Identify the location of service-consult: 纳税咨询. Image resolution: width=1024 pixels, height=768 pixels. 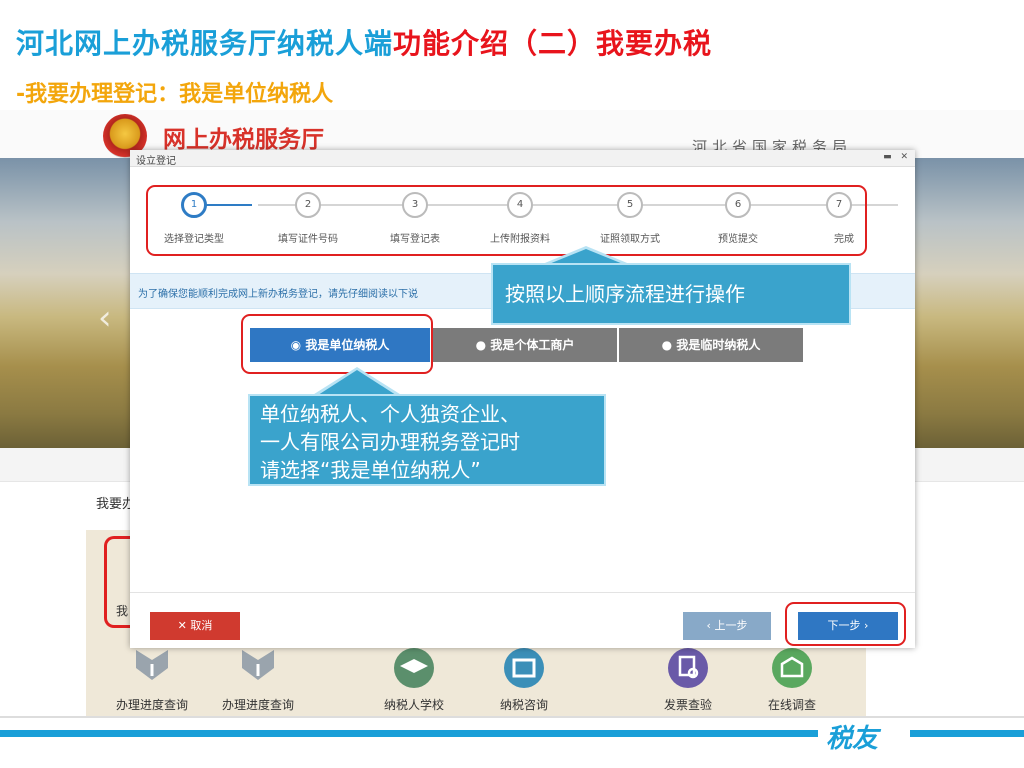
(524, 679).